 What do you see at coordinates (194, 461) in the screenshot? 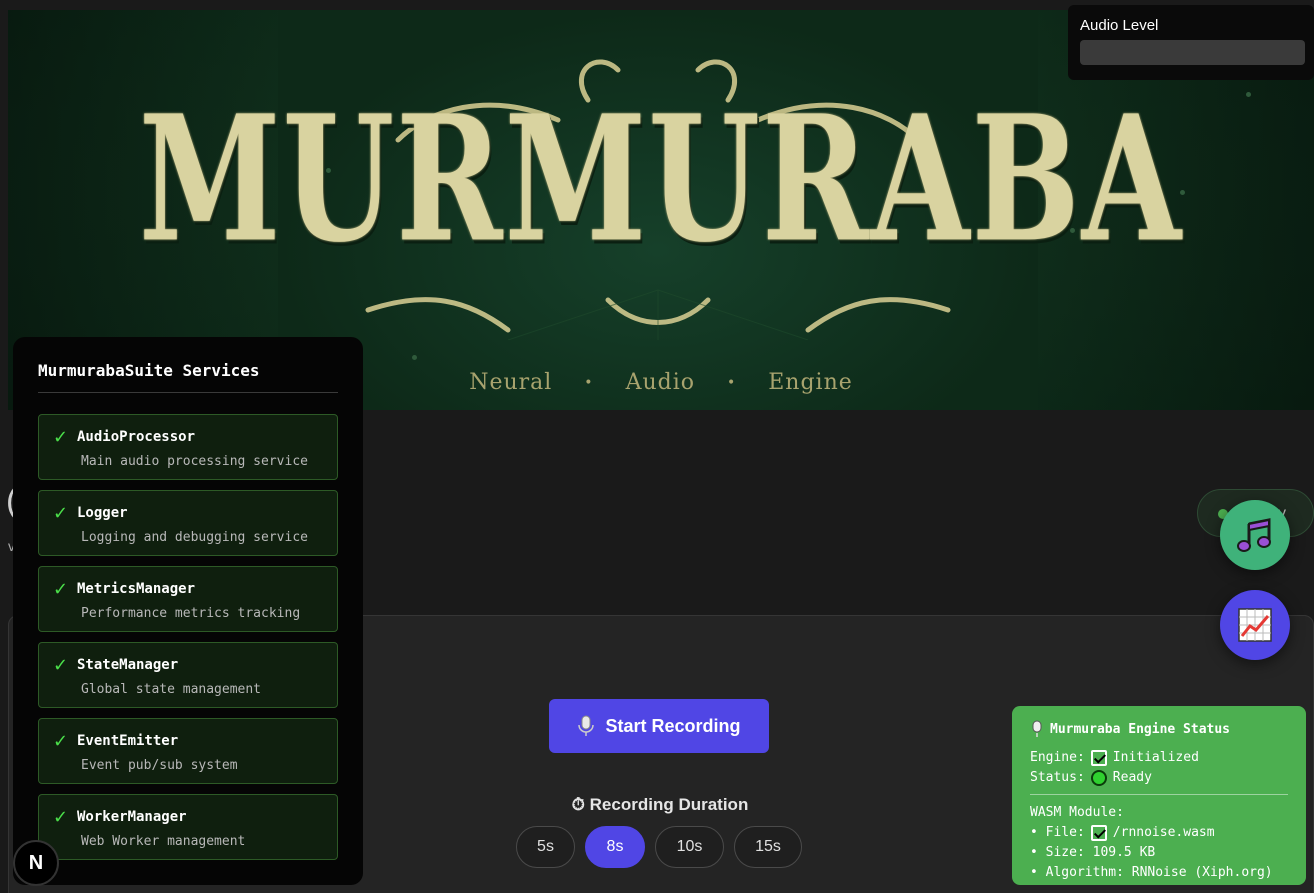
I see `service-description: Main audio processing service` at bounding box center [194, 461].